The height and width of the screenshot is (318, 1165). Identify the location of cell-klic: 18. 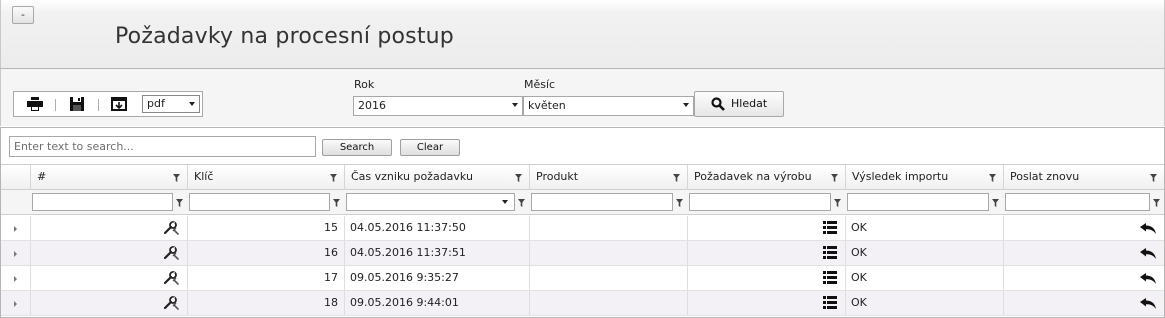
(265, 303).